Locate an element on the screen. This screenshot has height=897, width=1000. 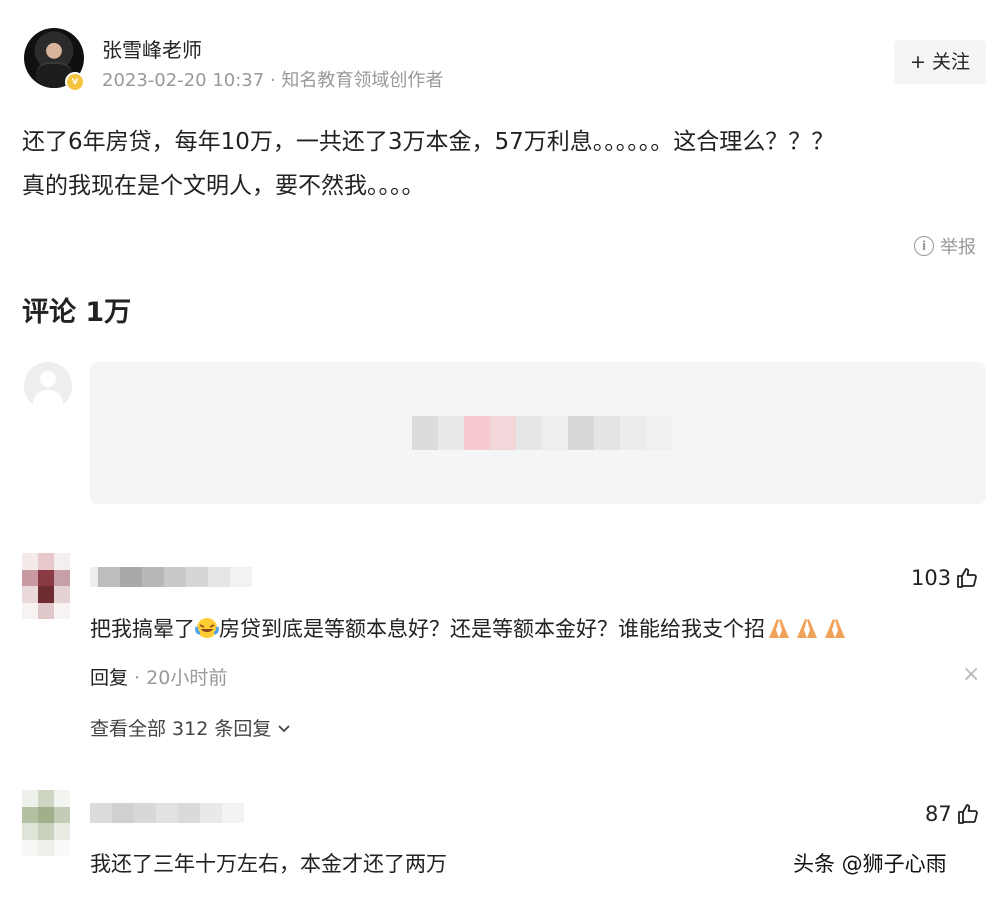
blurred-placeholder is located at coordinates (542, 433).